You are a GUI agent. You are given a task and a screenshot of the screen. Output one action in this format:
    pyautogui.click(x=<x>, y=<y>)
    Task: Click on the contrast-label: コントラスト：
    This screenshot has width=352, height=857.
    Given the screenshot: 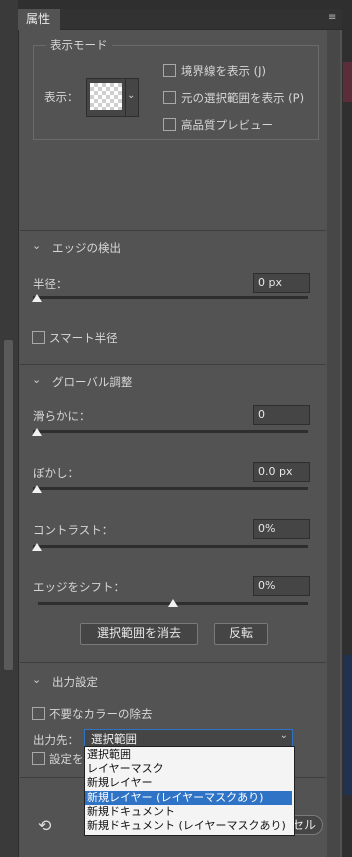 What is the action you would take?
    pyautogui.click(x=73, y=530)
    